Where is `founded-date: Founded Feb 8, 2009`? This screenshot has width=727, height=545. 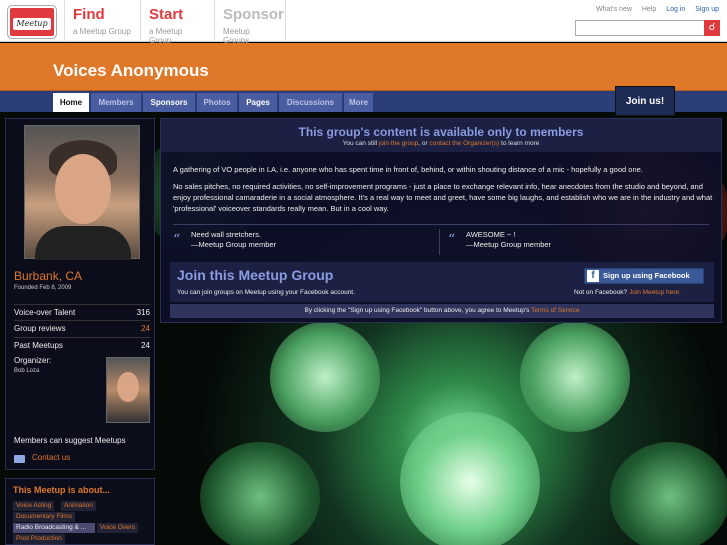 founded-date: Founded Feb 8, 2009 is located at coordinates (43, 288).